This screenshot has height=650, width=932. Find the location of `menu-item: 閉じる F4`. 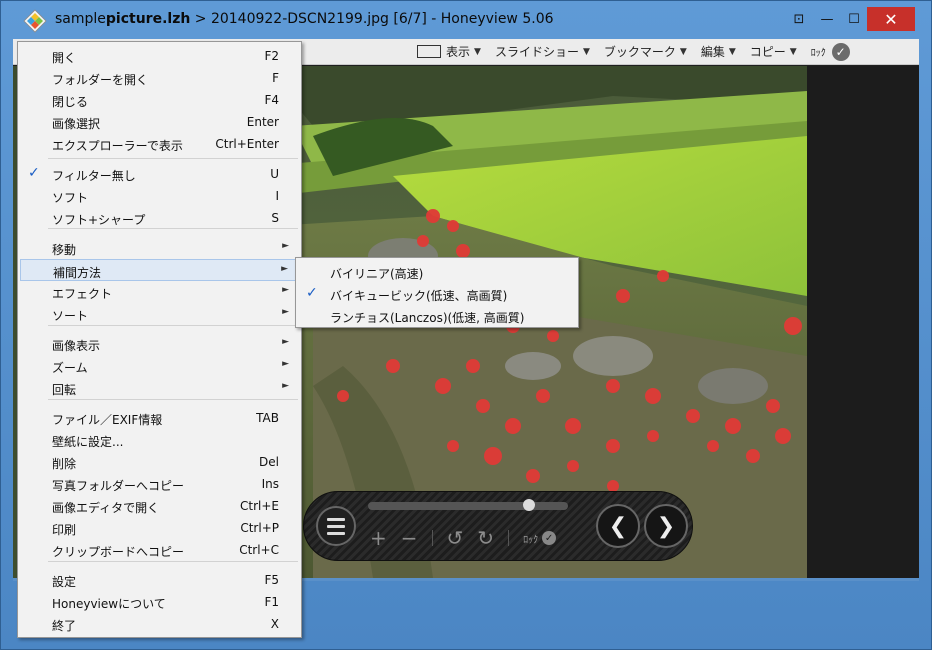

menu-item: 閉じる F4 is located at coordinates (159, 100).